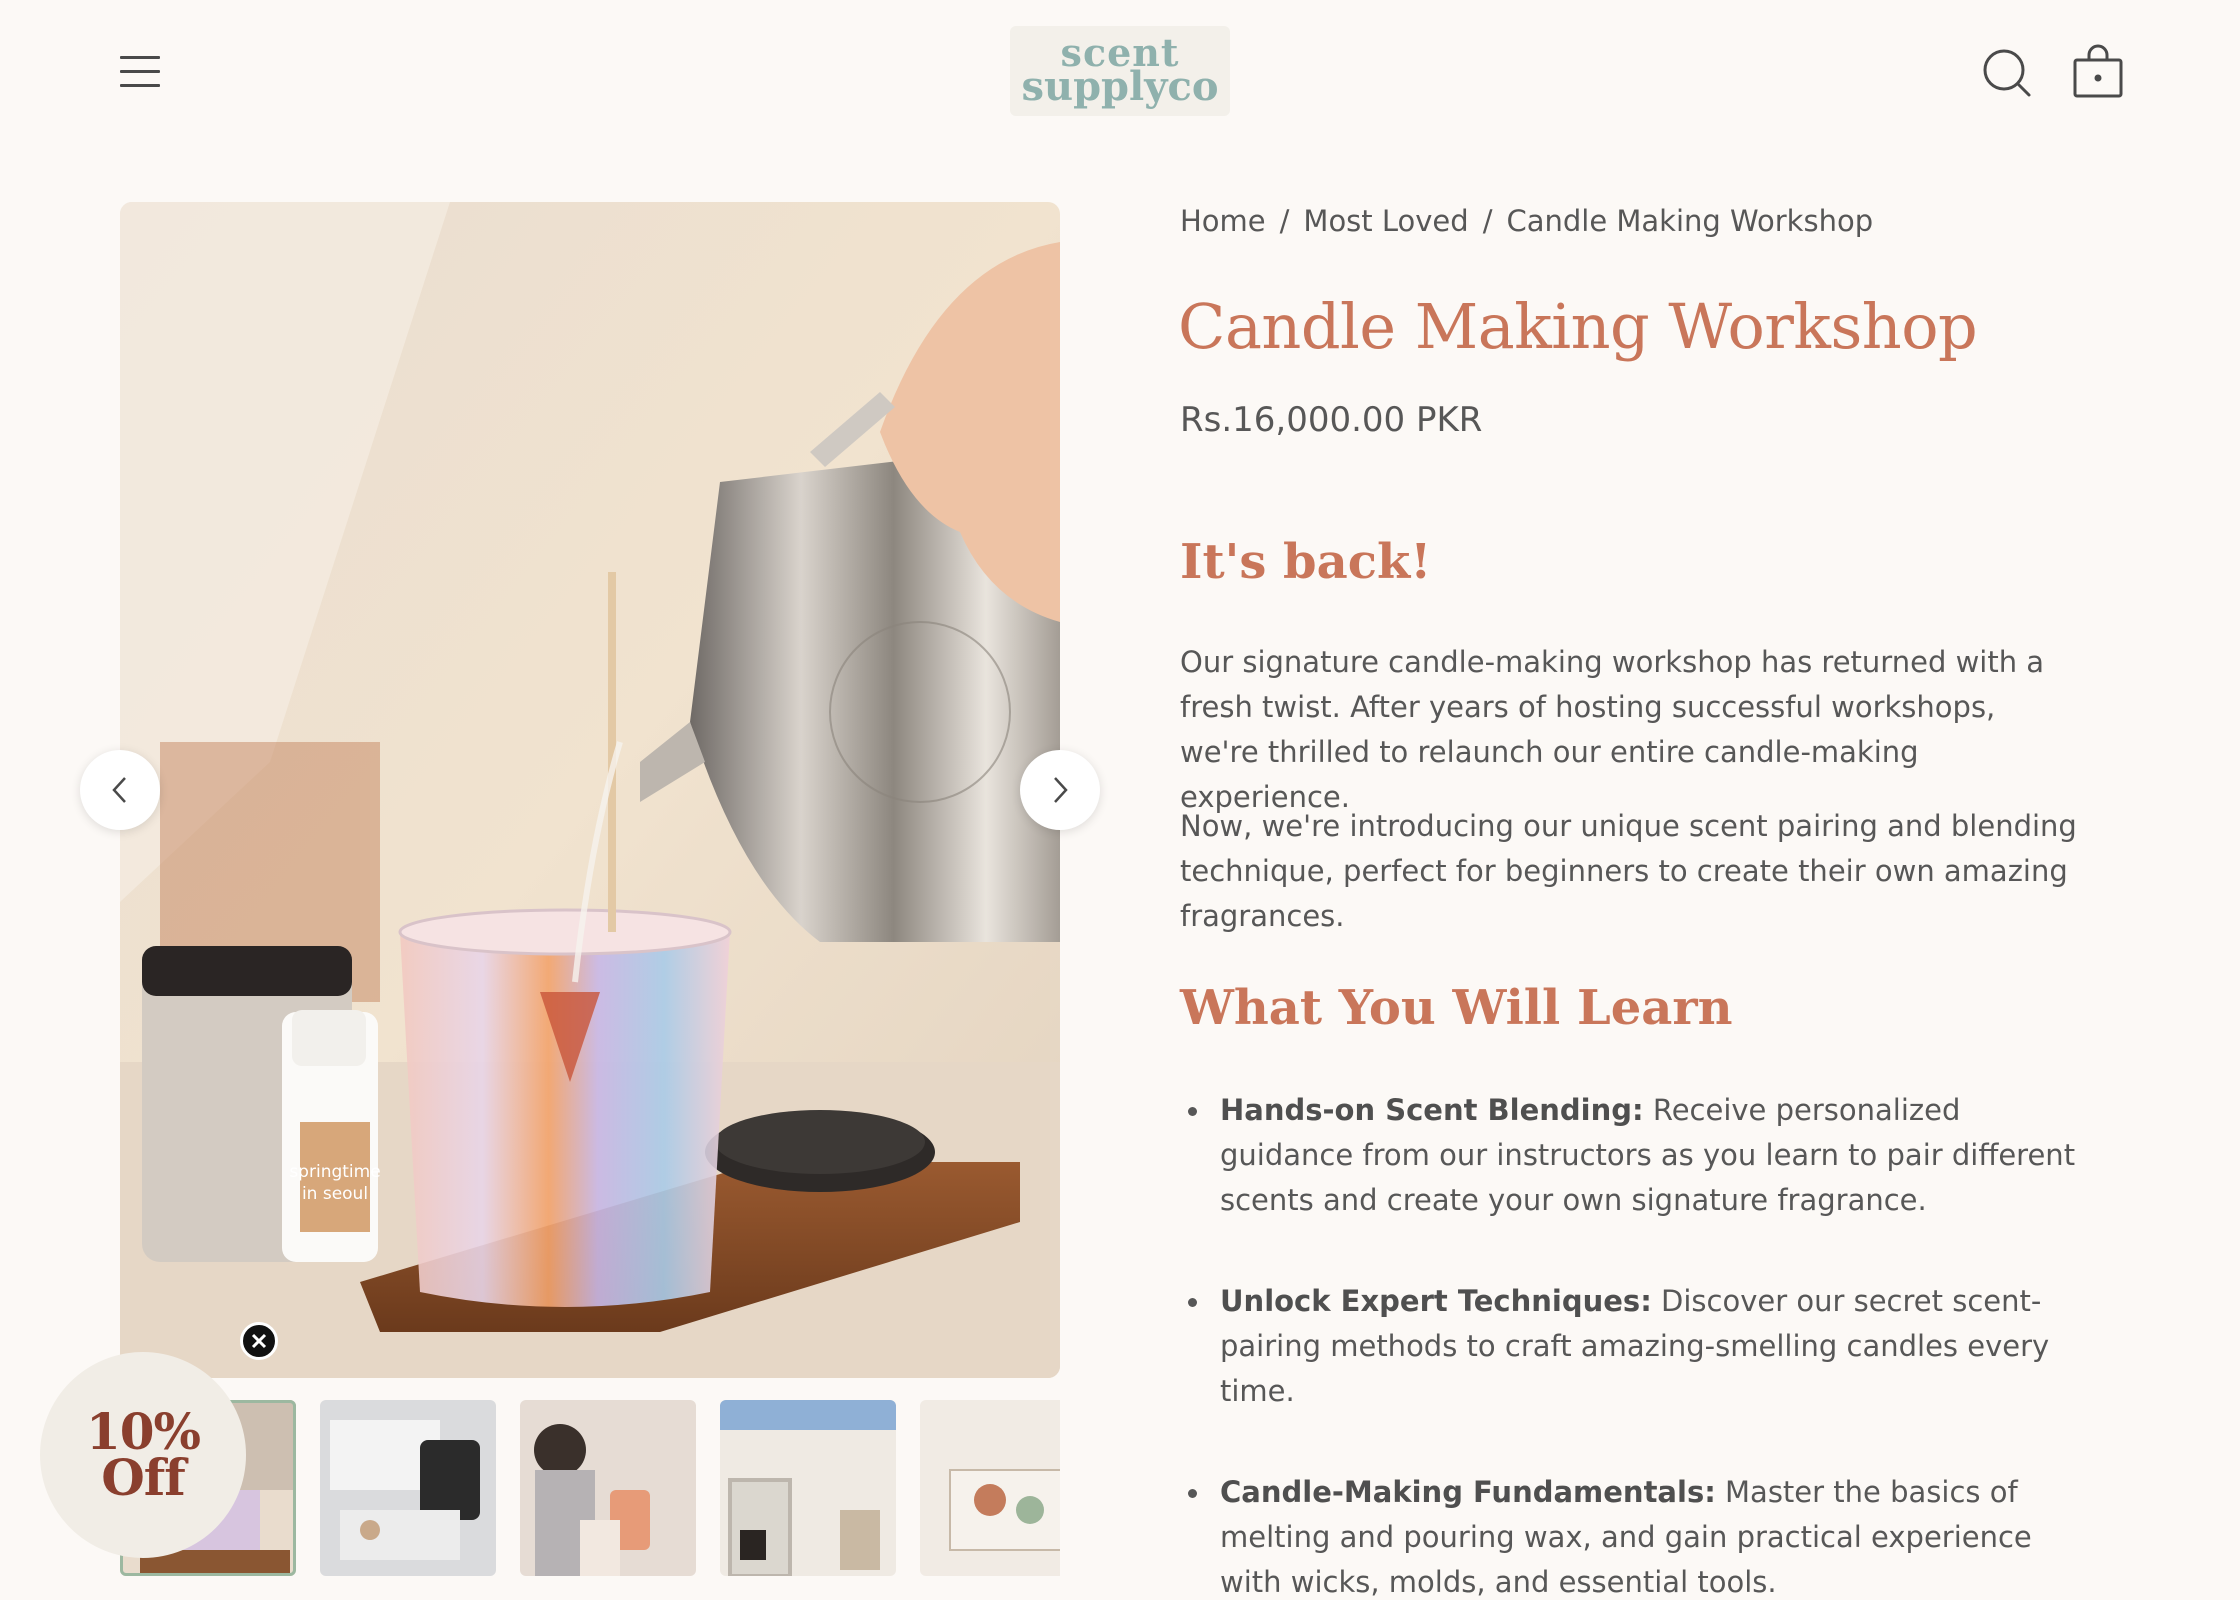 This screenshot has width=2240, height=1600. What do you see at coordinates (1306, 562) in the screenshot?
I see `section-heading-its-back: It's back!` at bounding box center [1306, 562].